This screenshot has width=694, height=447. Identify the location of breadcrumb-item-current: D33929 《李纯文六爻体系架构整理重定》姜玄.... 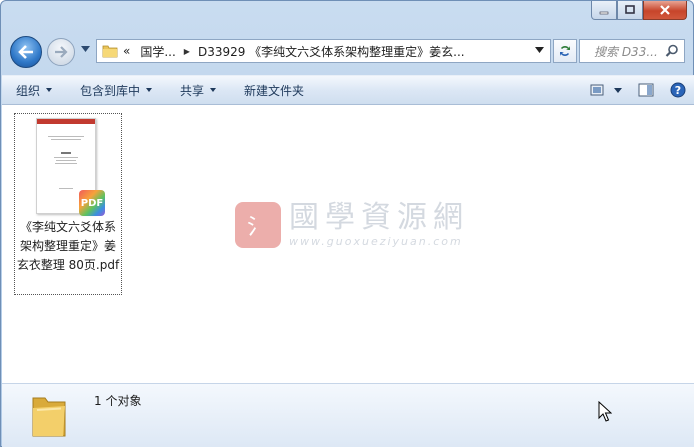
(331, 51).